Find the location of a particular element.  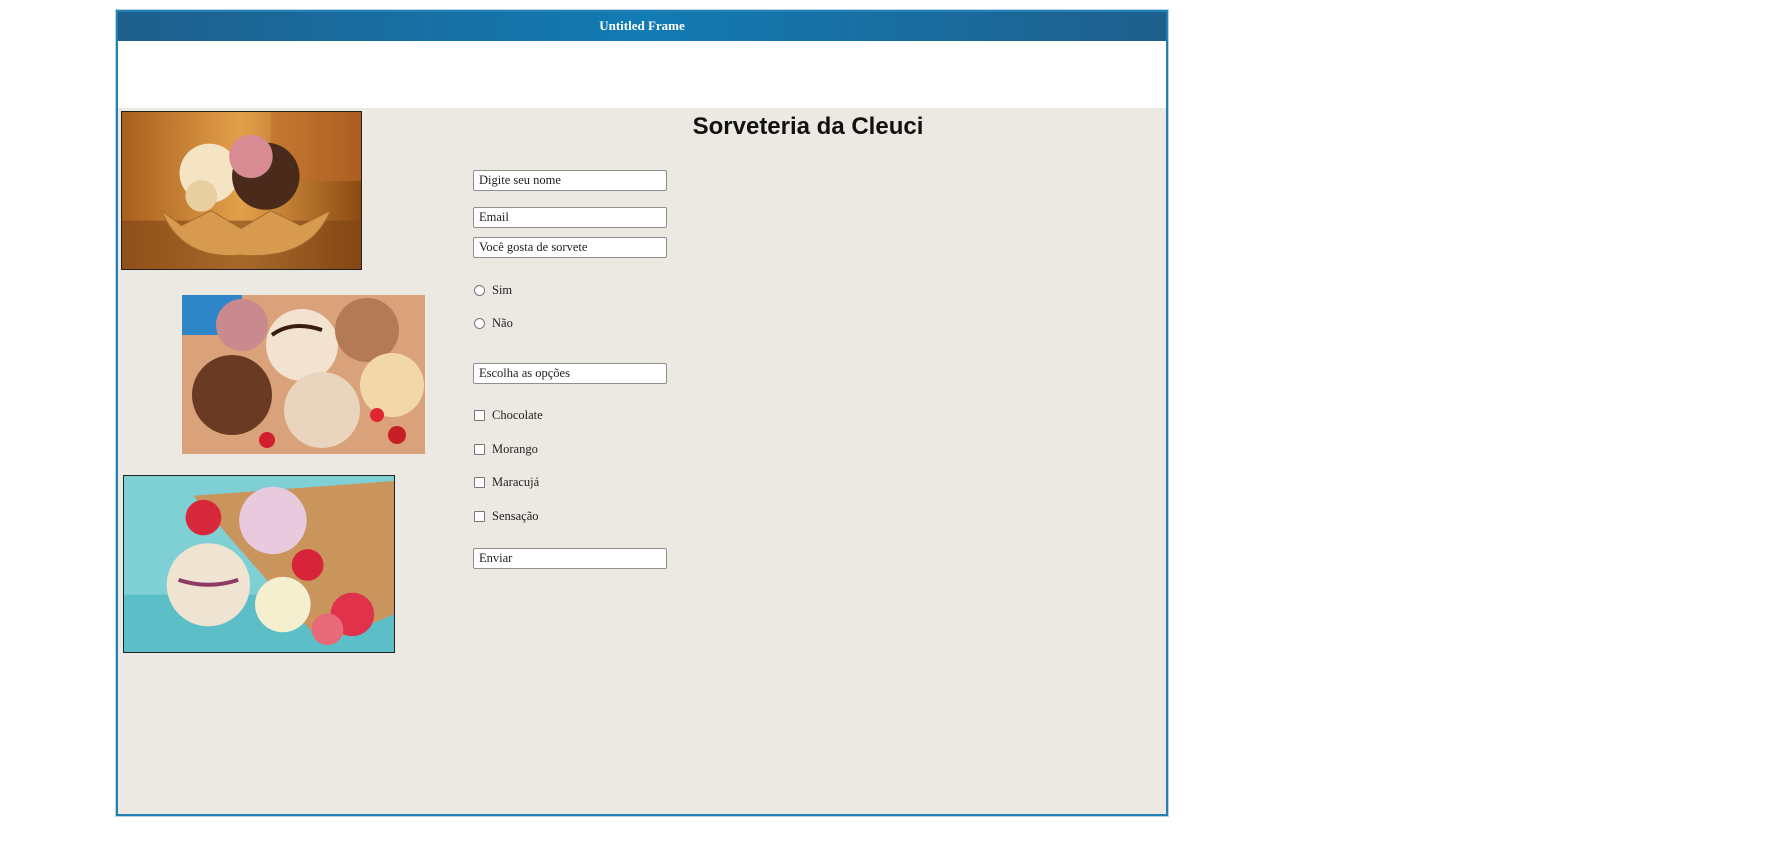

radio-option-nao: Não is located at coordinates (493, 323).